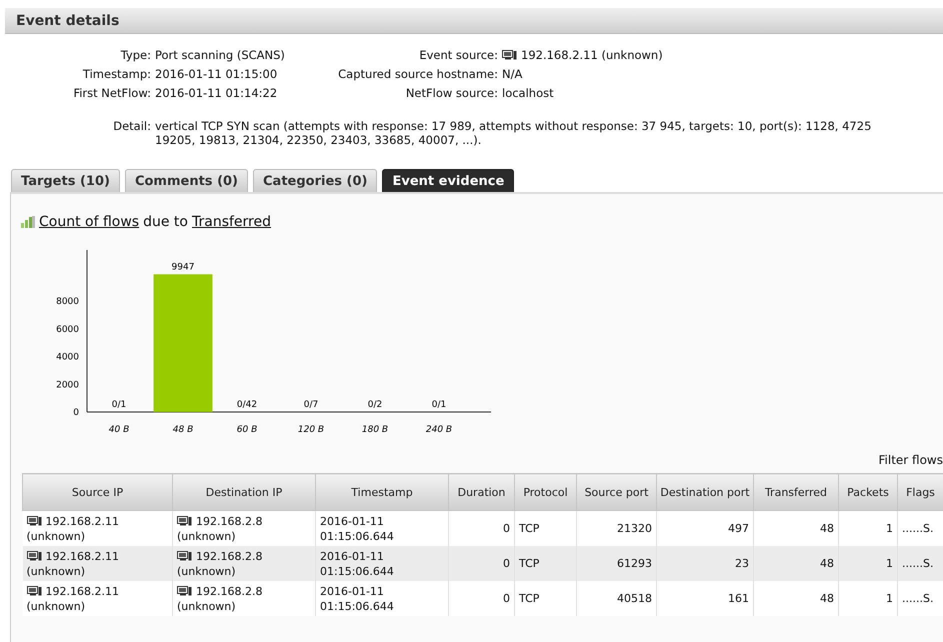 This screenshot has height=642, width=943. Describe the element at coordinates (459, 55) in the screenshot. I see `field-label: Event source:` at that location.